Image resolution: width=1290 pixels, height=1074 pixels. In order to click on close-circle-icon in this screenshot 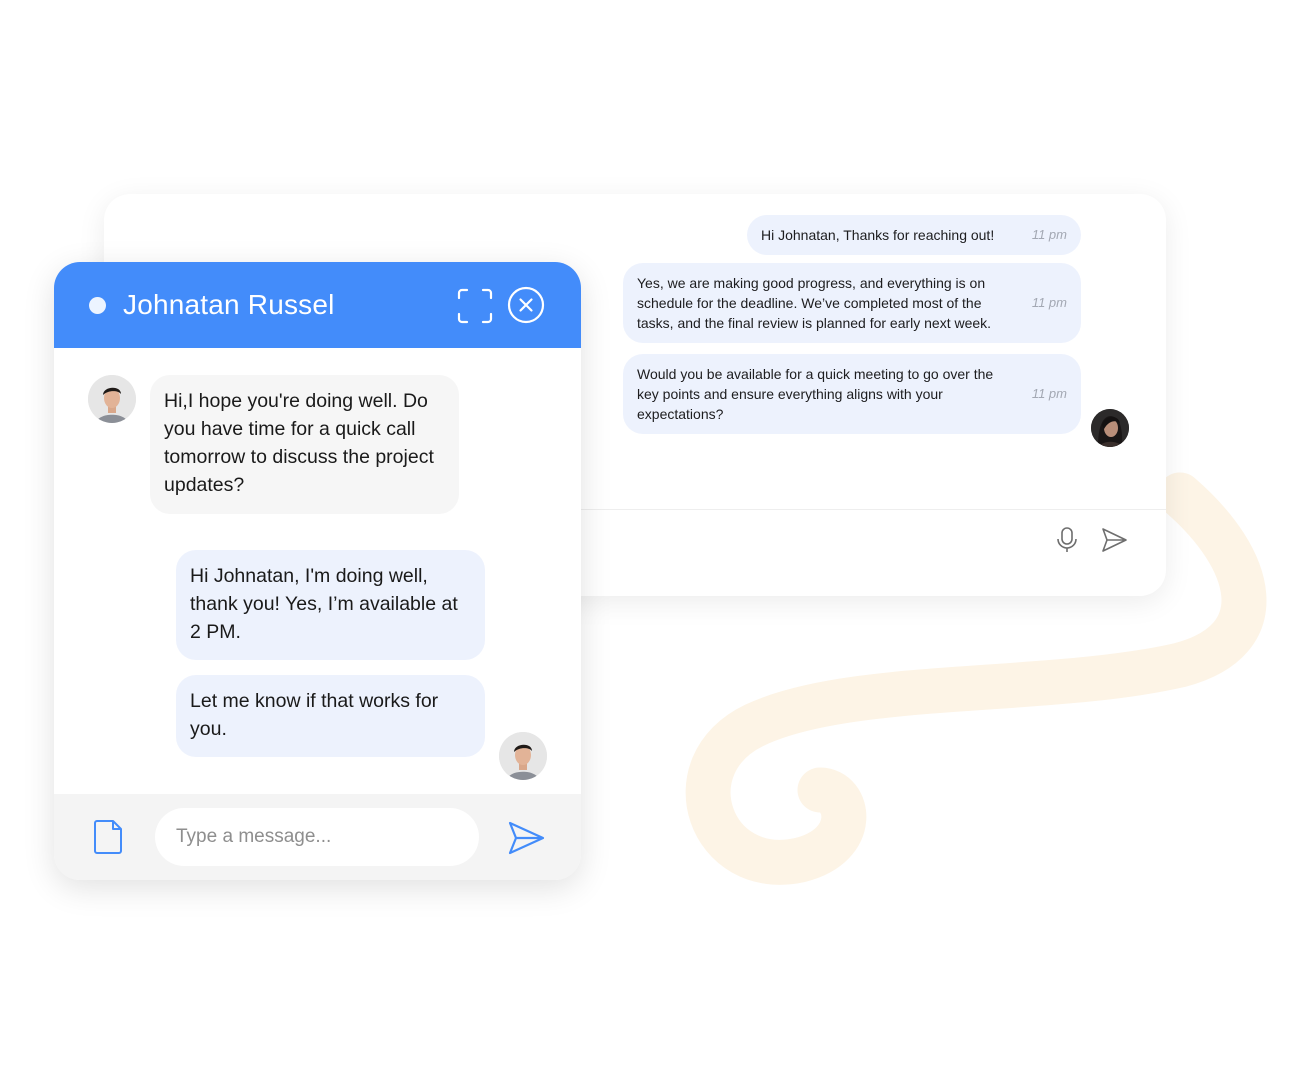, I will do `click(526, 305)`.